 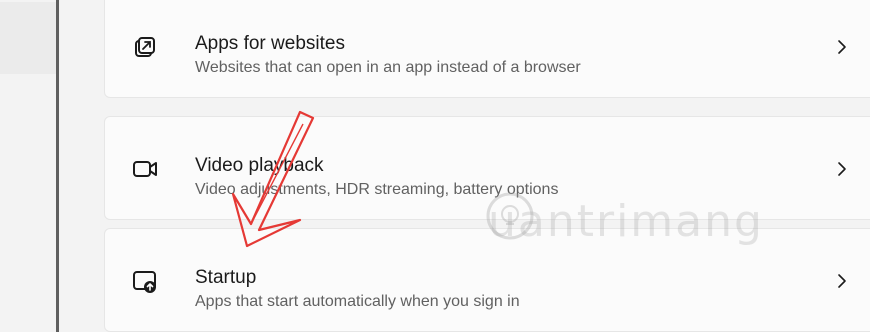 What do you see at coordinates (259, 165) in the screenshot?
I see `card-title: Video playback` at bounding box center [259, 165].